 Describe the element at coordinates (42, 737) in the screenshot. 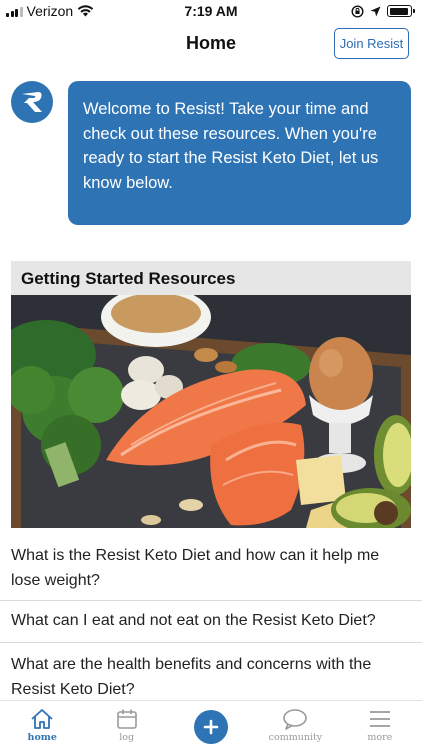

I see `tab-home-label: home` at that location.